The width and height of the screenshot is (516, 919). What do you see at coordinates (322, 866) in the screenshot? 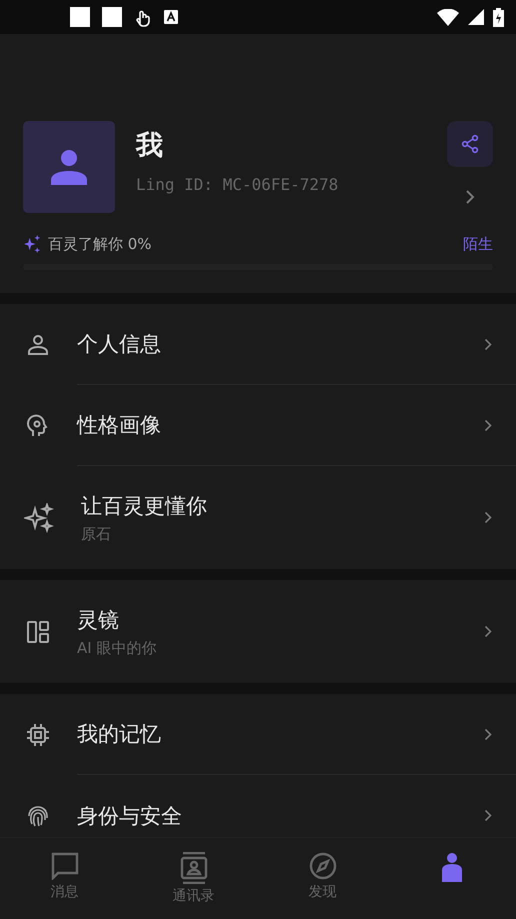
I see `compass-icon` at bounding box center [322, 866].